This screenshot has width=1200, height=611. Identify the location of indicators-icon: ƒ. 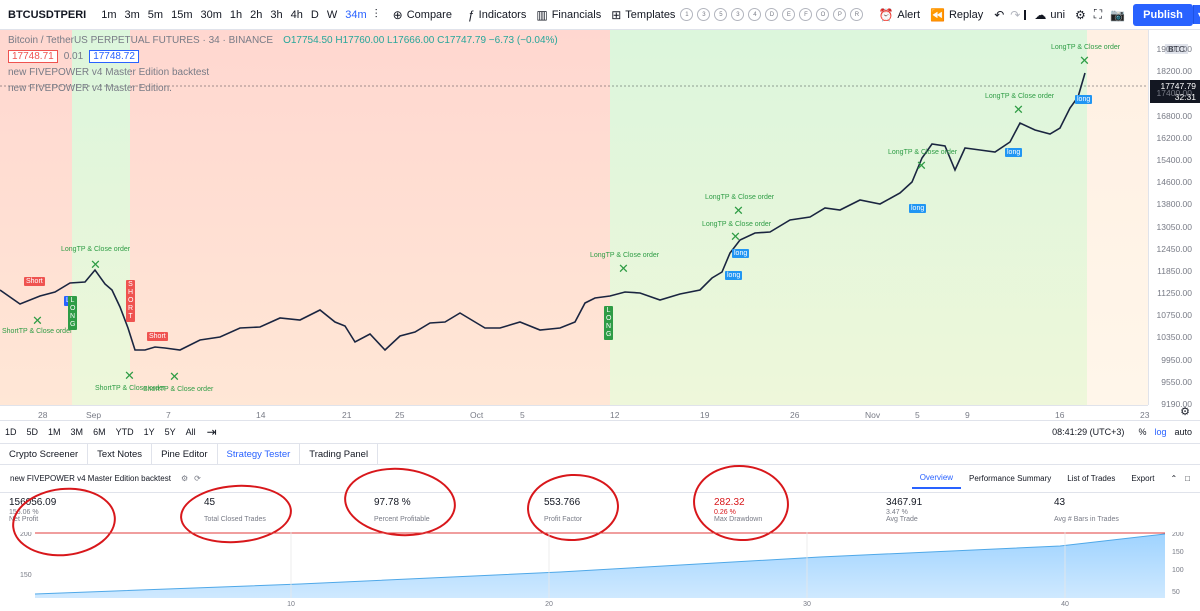
(471, 14).